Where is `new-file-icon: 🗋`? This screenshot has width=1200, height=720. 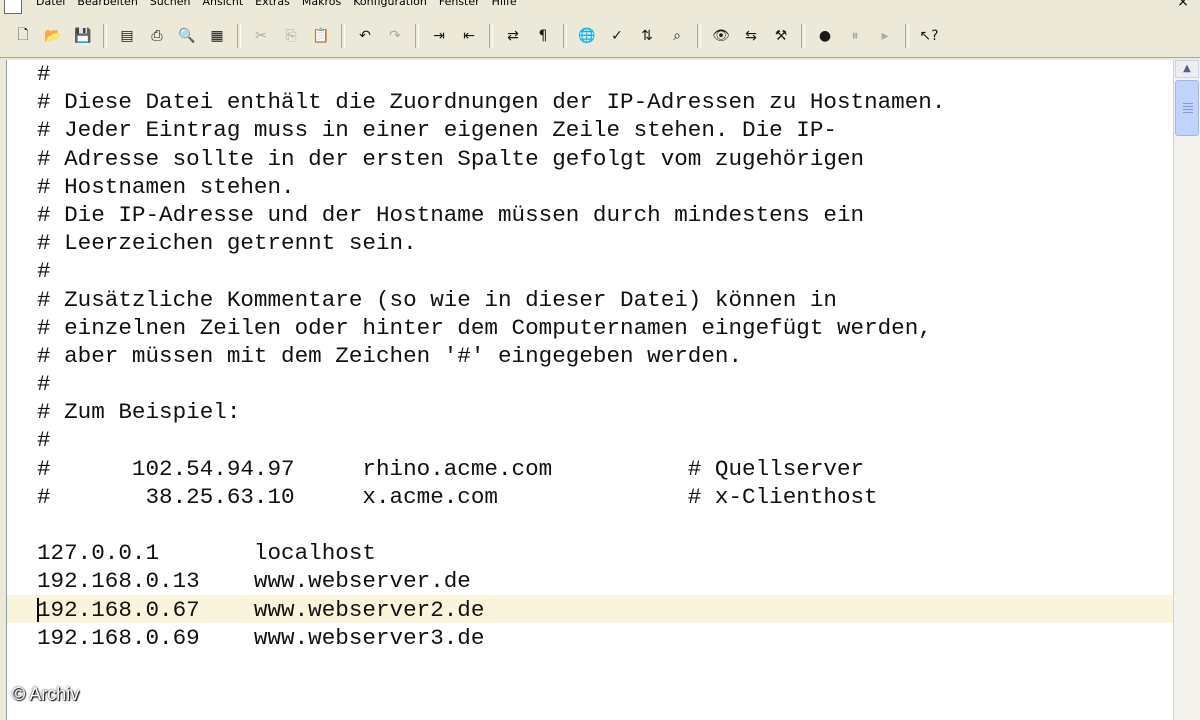
new-file-icon: 🗋 is located at coordinates (23, 36).